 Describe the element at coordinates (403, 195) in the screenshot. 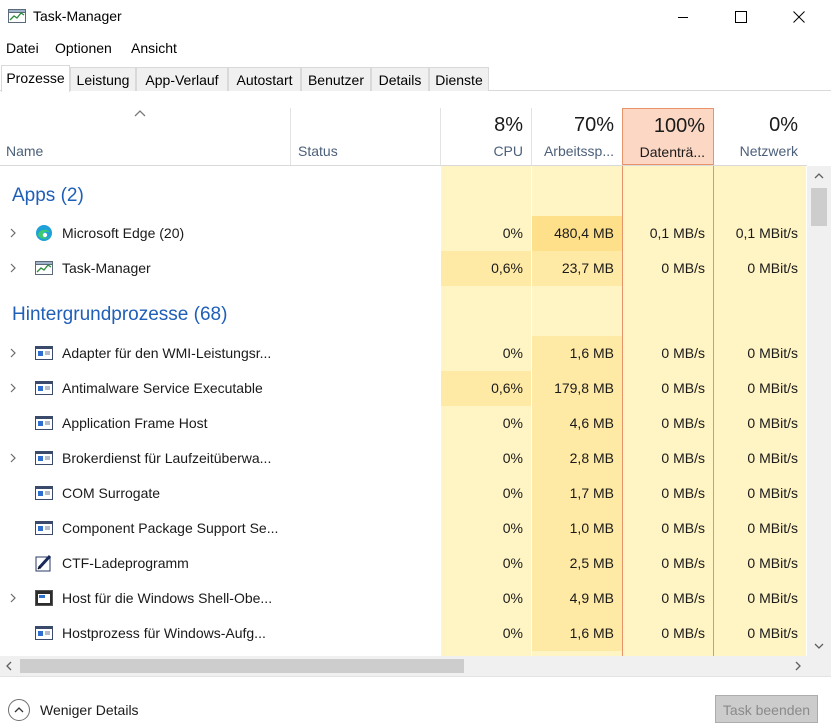

I see `group-header-apps: Apps (2)` at that location.